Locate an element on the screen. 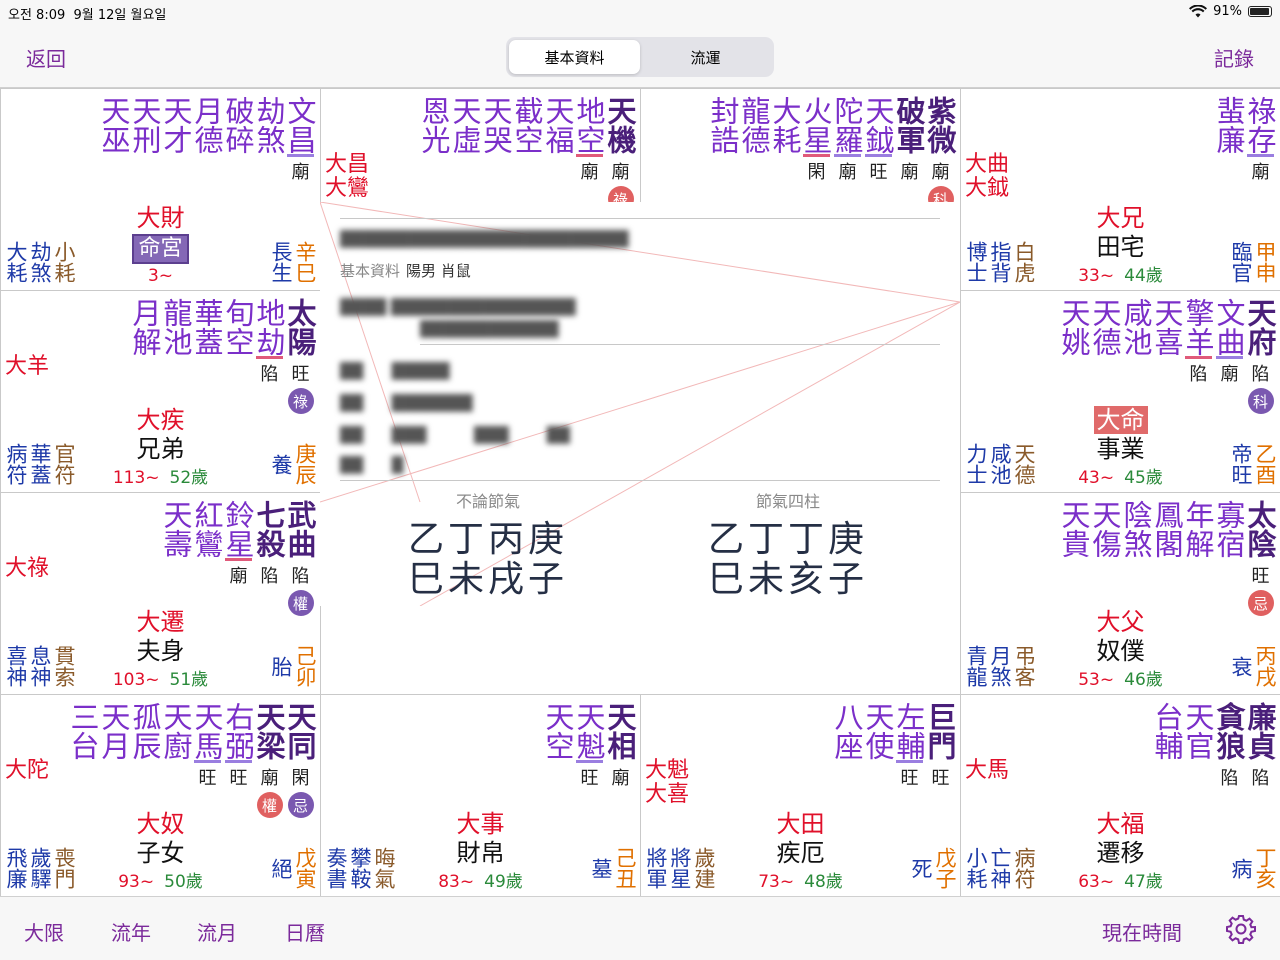  decade-stars: 大陀 is located at coordinates (27, 771).